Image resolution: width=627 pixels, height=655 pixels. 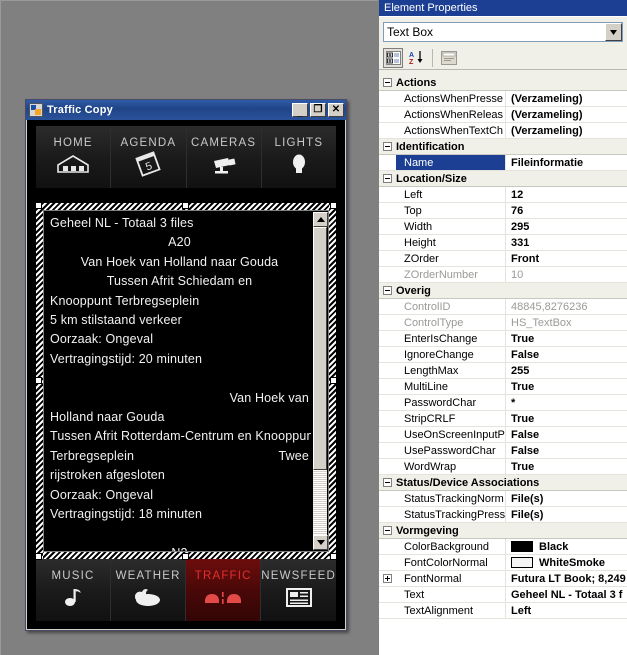 I want to click on property-value: *, so click(x=566, y=402).